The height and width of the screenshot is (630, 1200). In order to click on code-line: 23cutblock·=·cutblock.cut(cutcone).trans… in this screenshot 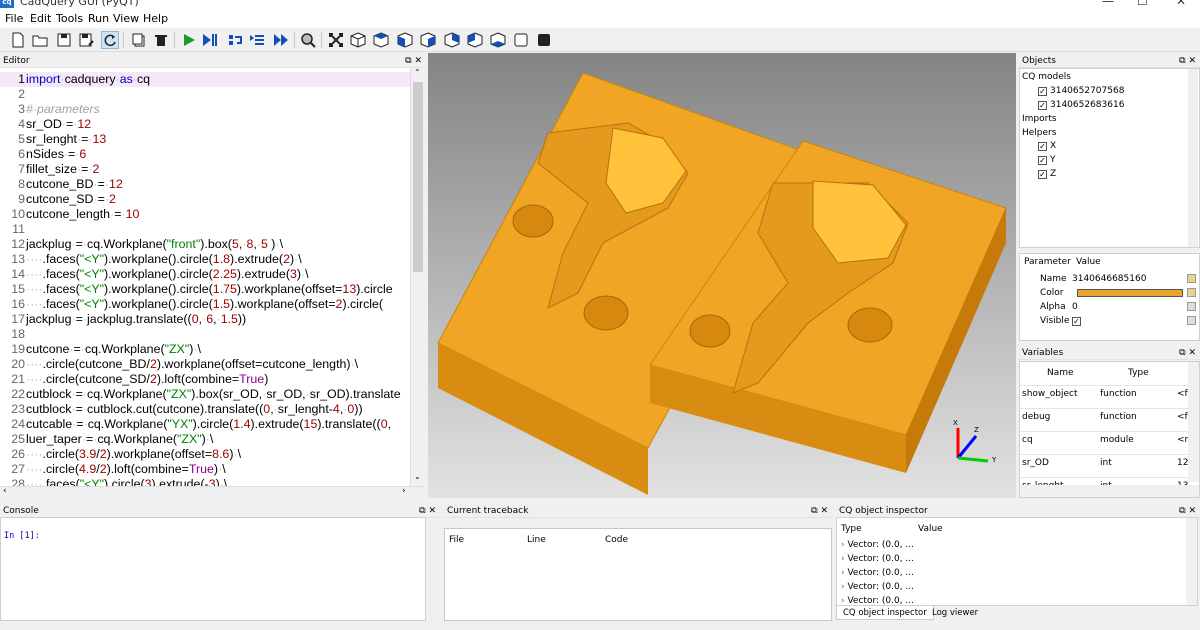, I will do `click(207, 409)`.